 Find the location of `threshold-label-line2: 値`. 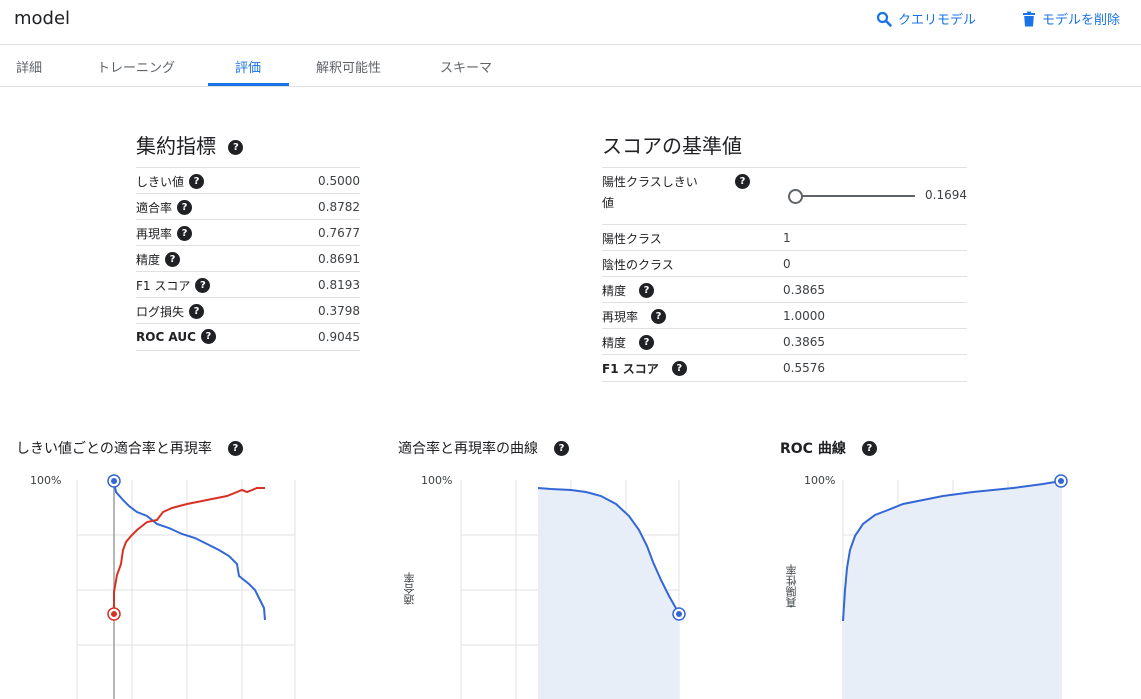

threshold-label-line2: 値 is located at coordinates (608, 203).